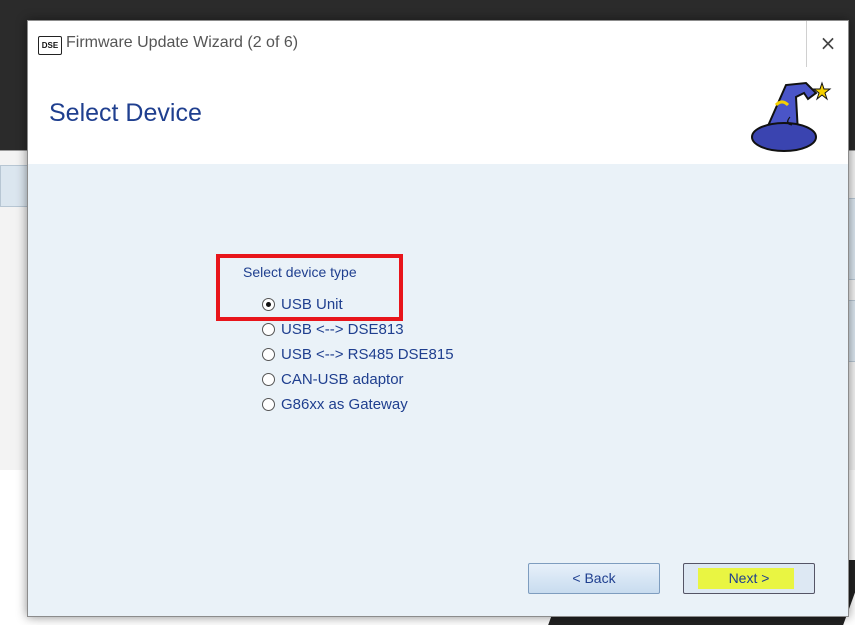 The height and width of the screenshot is (625, 855). Describe the element at coordinates (344, 404) in the screenshot. I see `radio-label: G86xx as Gateway` at that location.